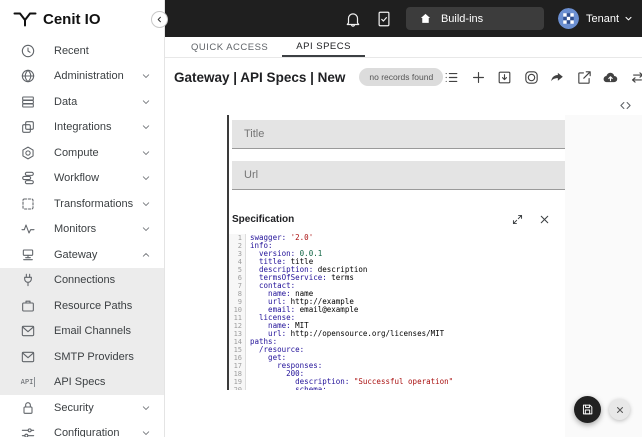 Image resolution: width=642 pixels, height=437 pixels. I want to click on line-number: 15, so click(237, 350).